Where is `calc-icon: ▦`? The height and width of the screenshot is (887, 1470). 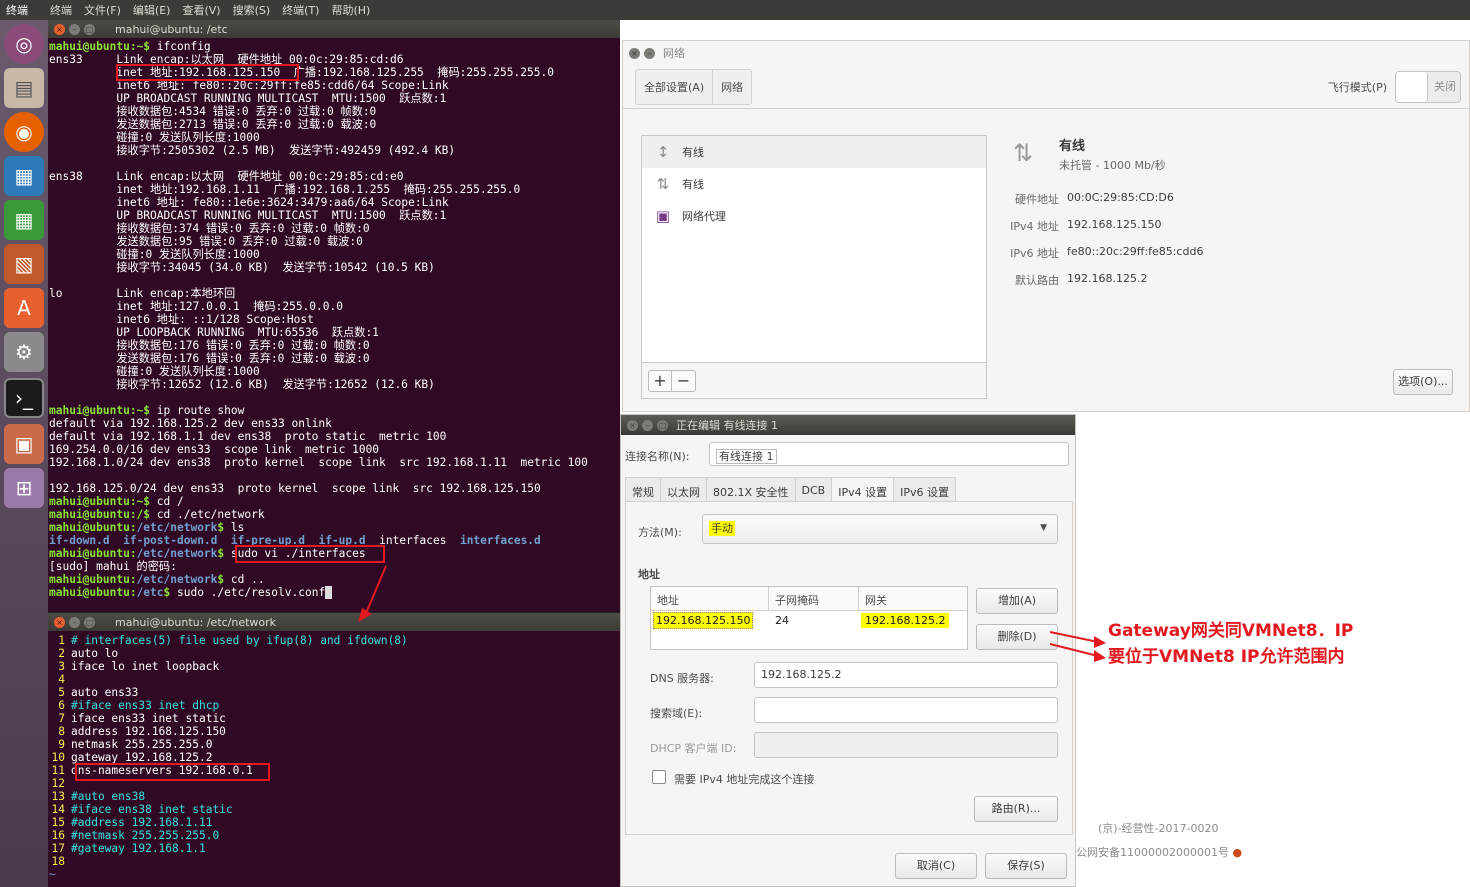 calc-icon: ▦ is located at coordinates (24, 220).